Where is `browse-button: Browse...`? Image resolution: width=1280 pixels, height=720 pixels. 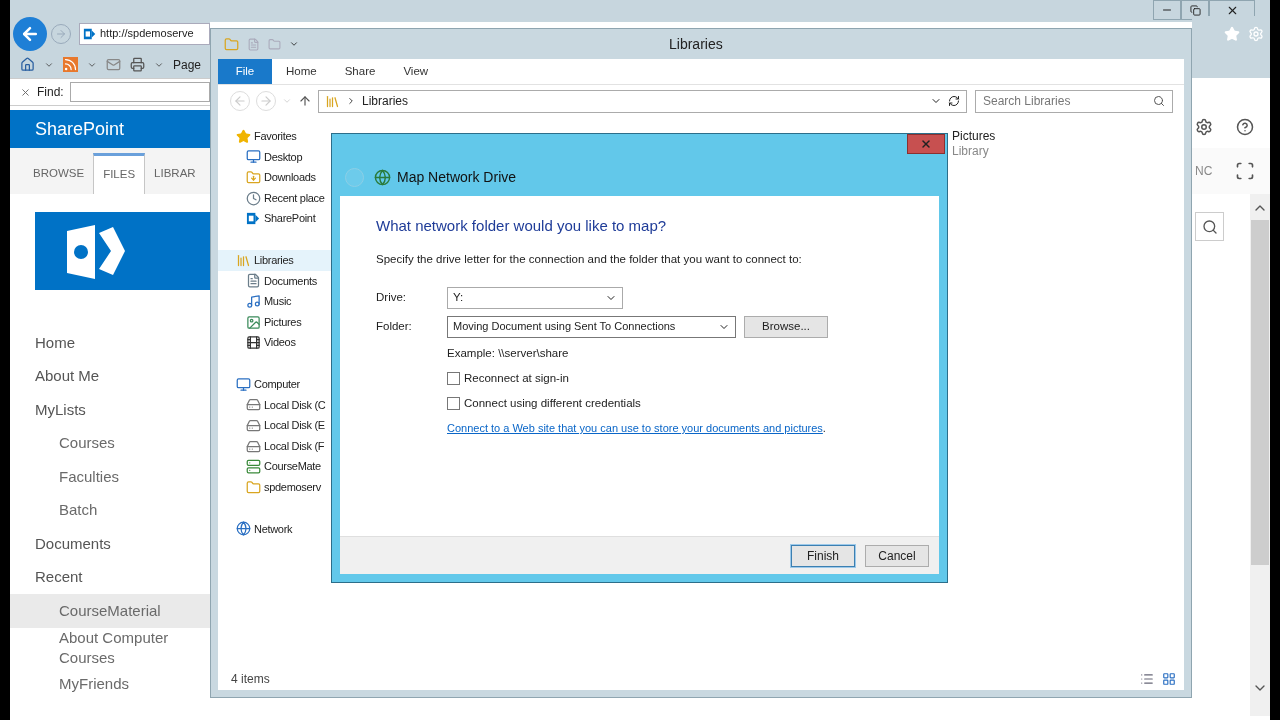
browse-button: Browse... is located at coordinates (786, 326).